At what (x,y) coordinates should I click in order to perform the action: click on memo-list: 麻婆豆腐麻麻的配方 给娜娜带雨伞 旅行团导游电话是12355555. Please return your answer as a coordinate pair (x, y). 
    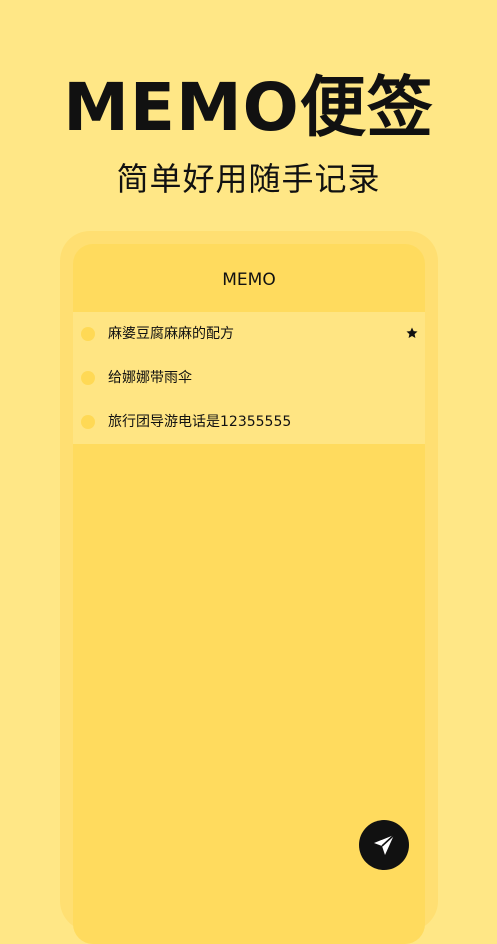
    Looking at the image, I should click on (249, 378).